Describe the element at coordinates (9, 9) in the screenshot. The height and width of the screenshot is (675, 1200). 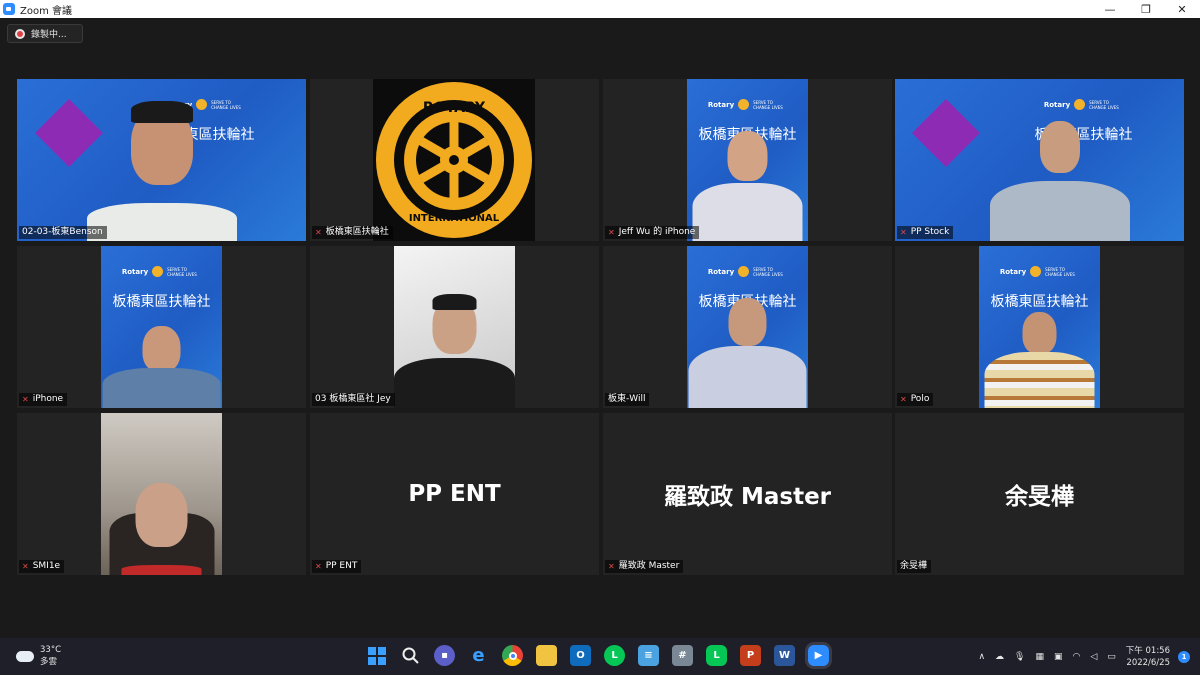
I see `zoom-app-icon` at that location.